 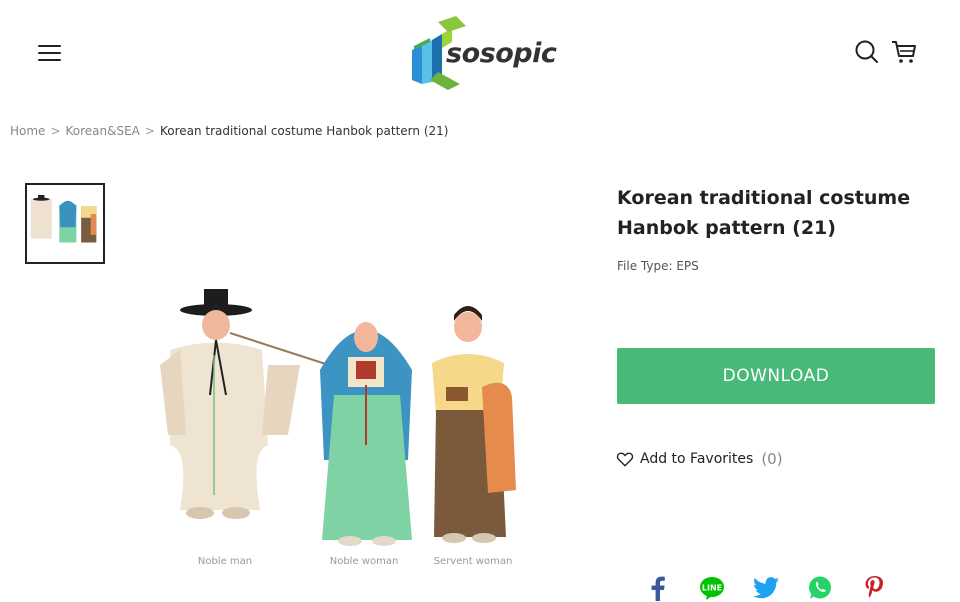 What do you see at coordinates (867, 52) in the screenshot?
I see `search-icon` at bounding box center [867, 52].